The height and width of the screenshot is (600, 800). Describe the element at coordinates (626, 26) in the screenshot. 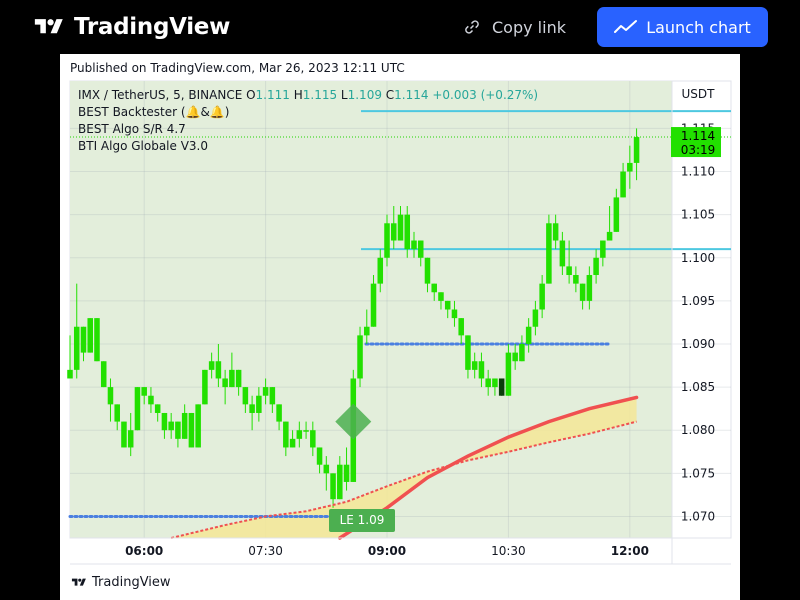

I see `chart-line-icon` at that location.